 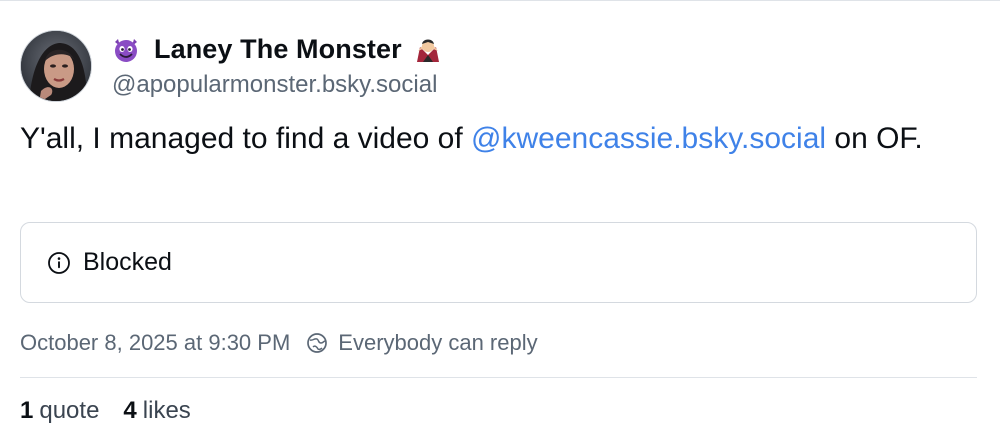 What do you see at coordinates (498, 377) in the screenshot?
I see `divider` at bounding box center [498, 377].